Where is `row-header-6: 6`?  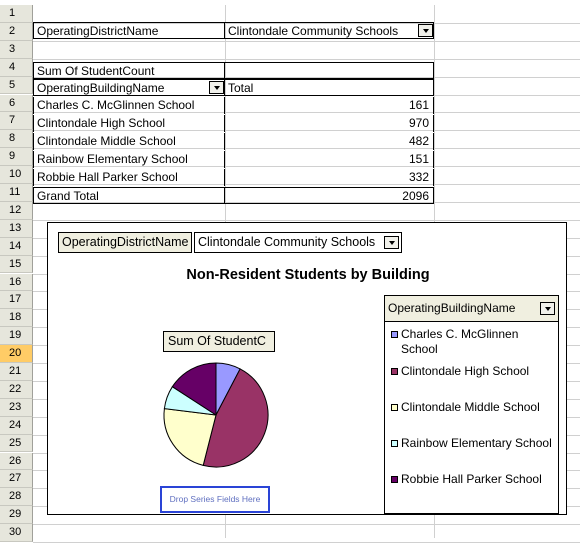
row-header-6: 6 is located at coordinates (16, 103).